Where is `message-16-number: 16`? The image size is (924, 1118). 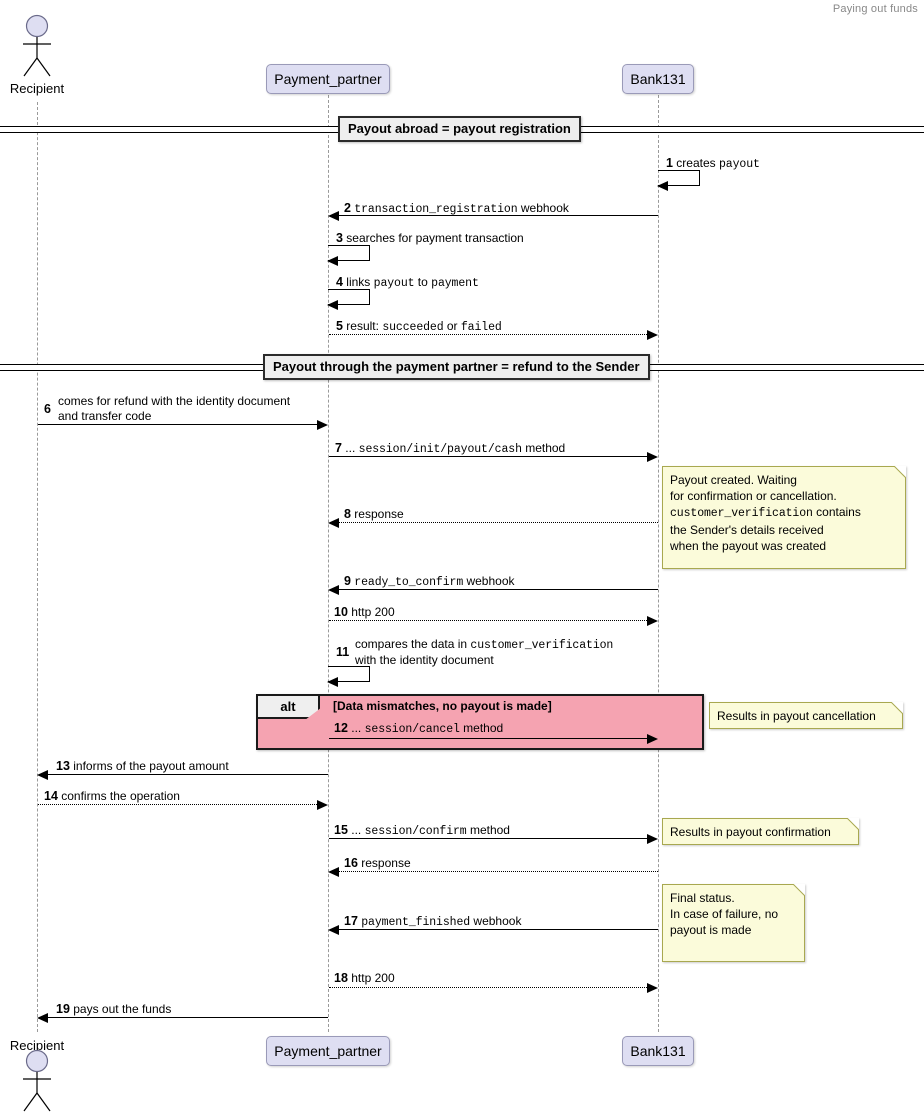 message-16-number: 16 is located at coordinates (351, 863).